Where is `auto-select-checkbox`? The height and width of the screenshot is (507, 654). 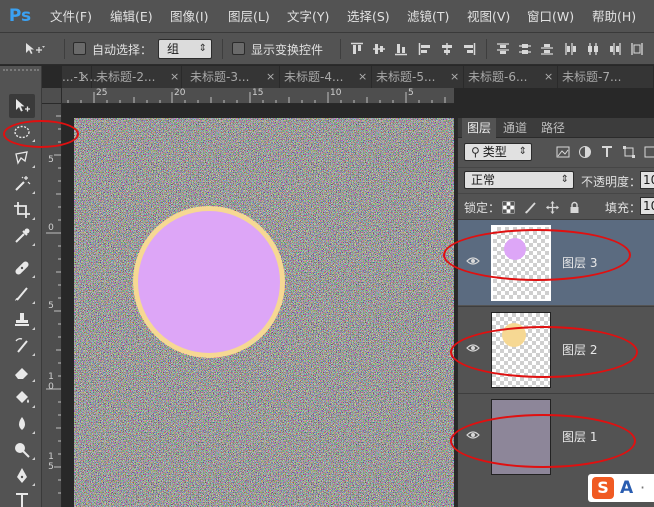 auto-select-checkbox is located at coordinates (79, 48).